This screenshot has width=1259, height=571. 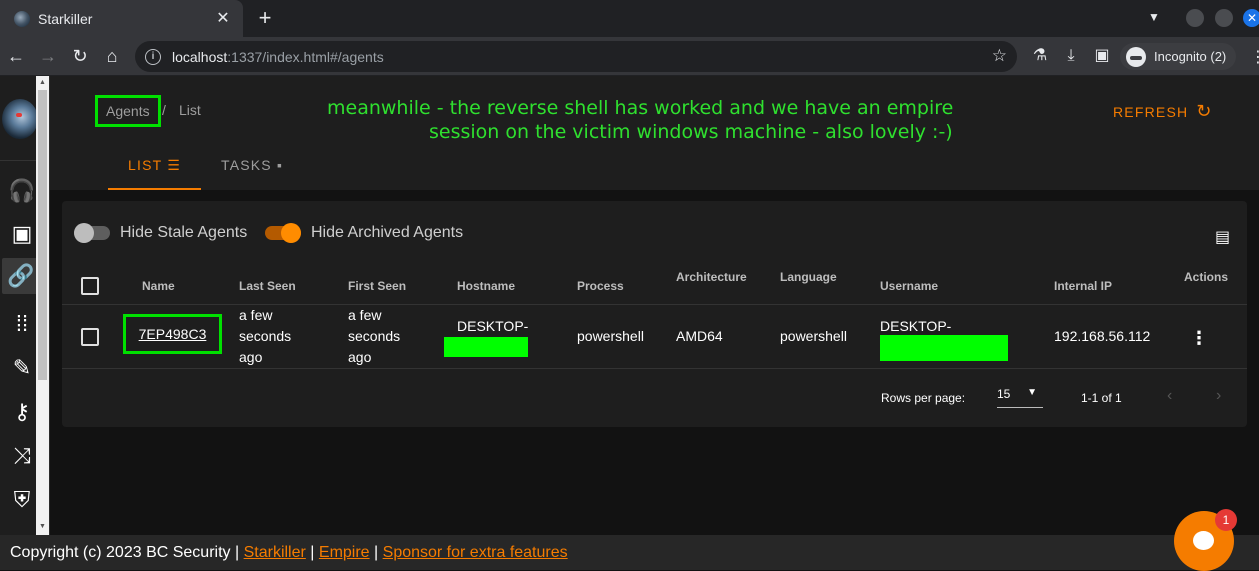 I want to click on hide-archived-toggle: Hide Archived Agents, so click(x=364, y=233).